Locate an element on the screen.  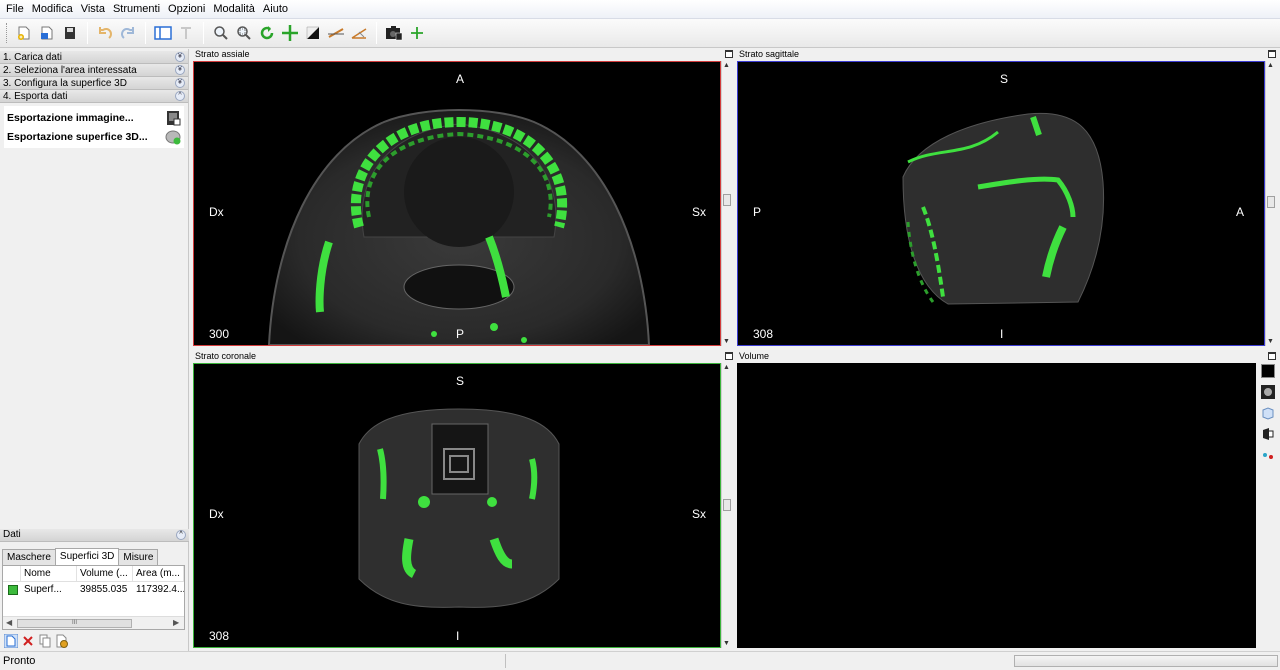
measure-angle-icon is located at coordinates (359, 33).